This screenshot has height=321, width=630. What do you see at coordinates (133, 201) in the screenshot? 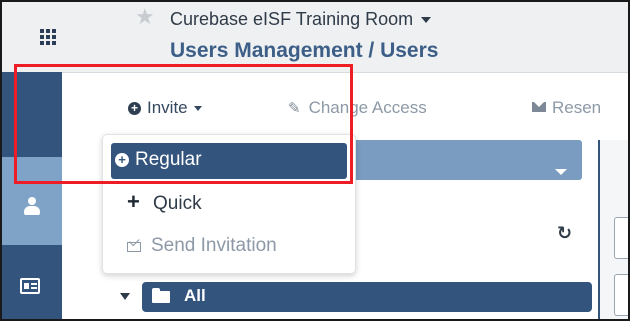
I see `plus-icon: +` at bounding box center [133, 201].